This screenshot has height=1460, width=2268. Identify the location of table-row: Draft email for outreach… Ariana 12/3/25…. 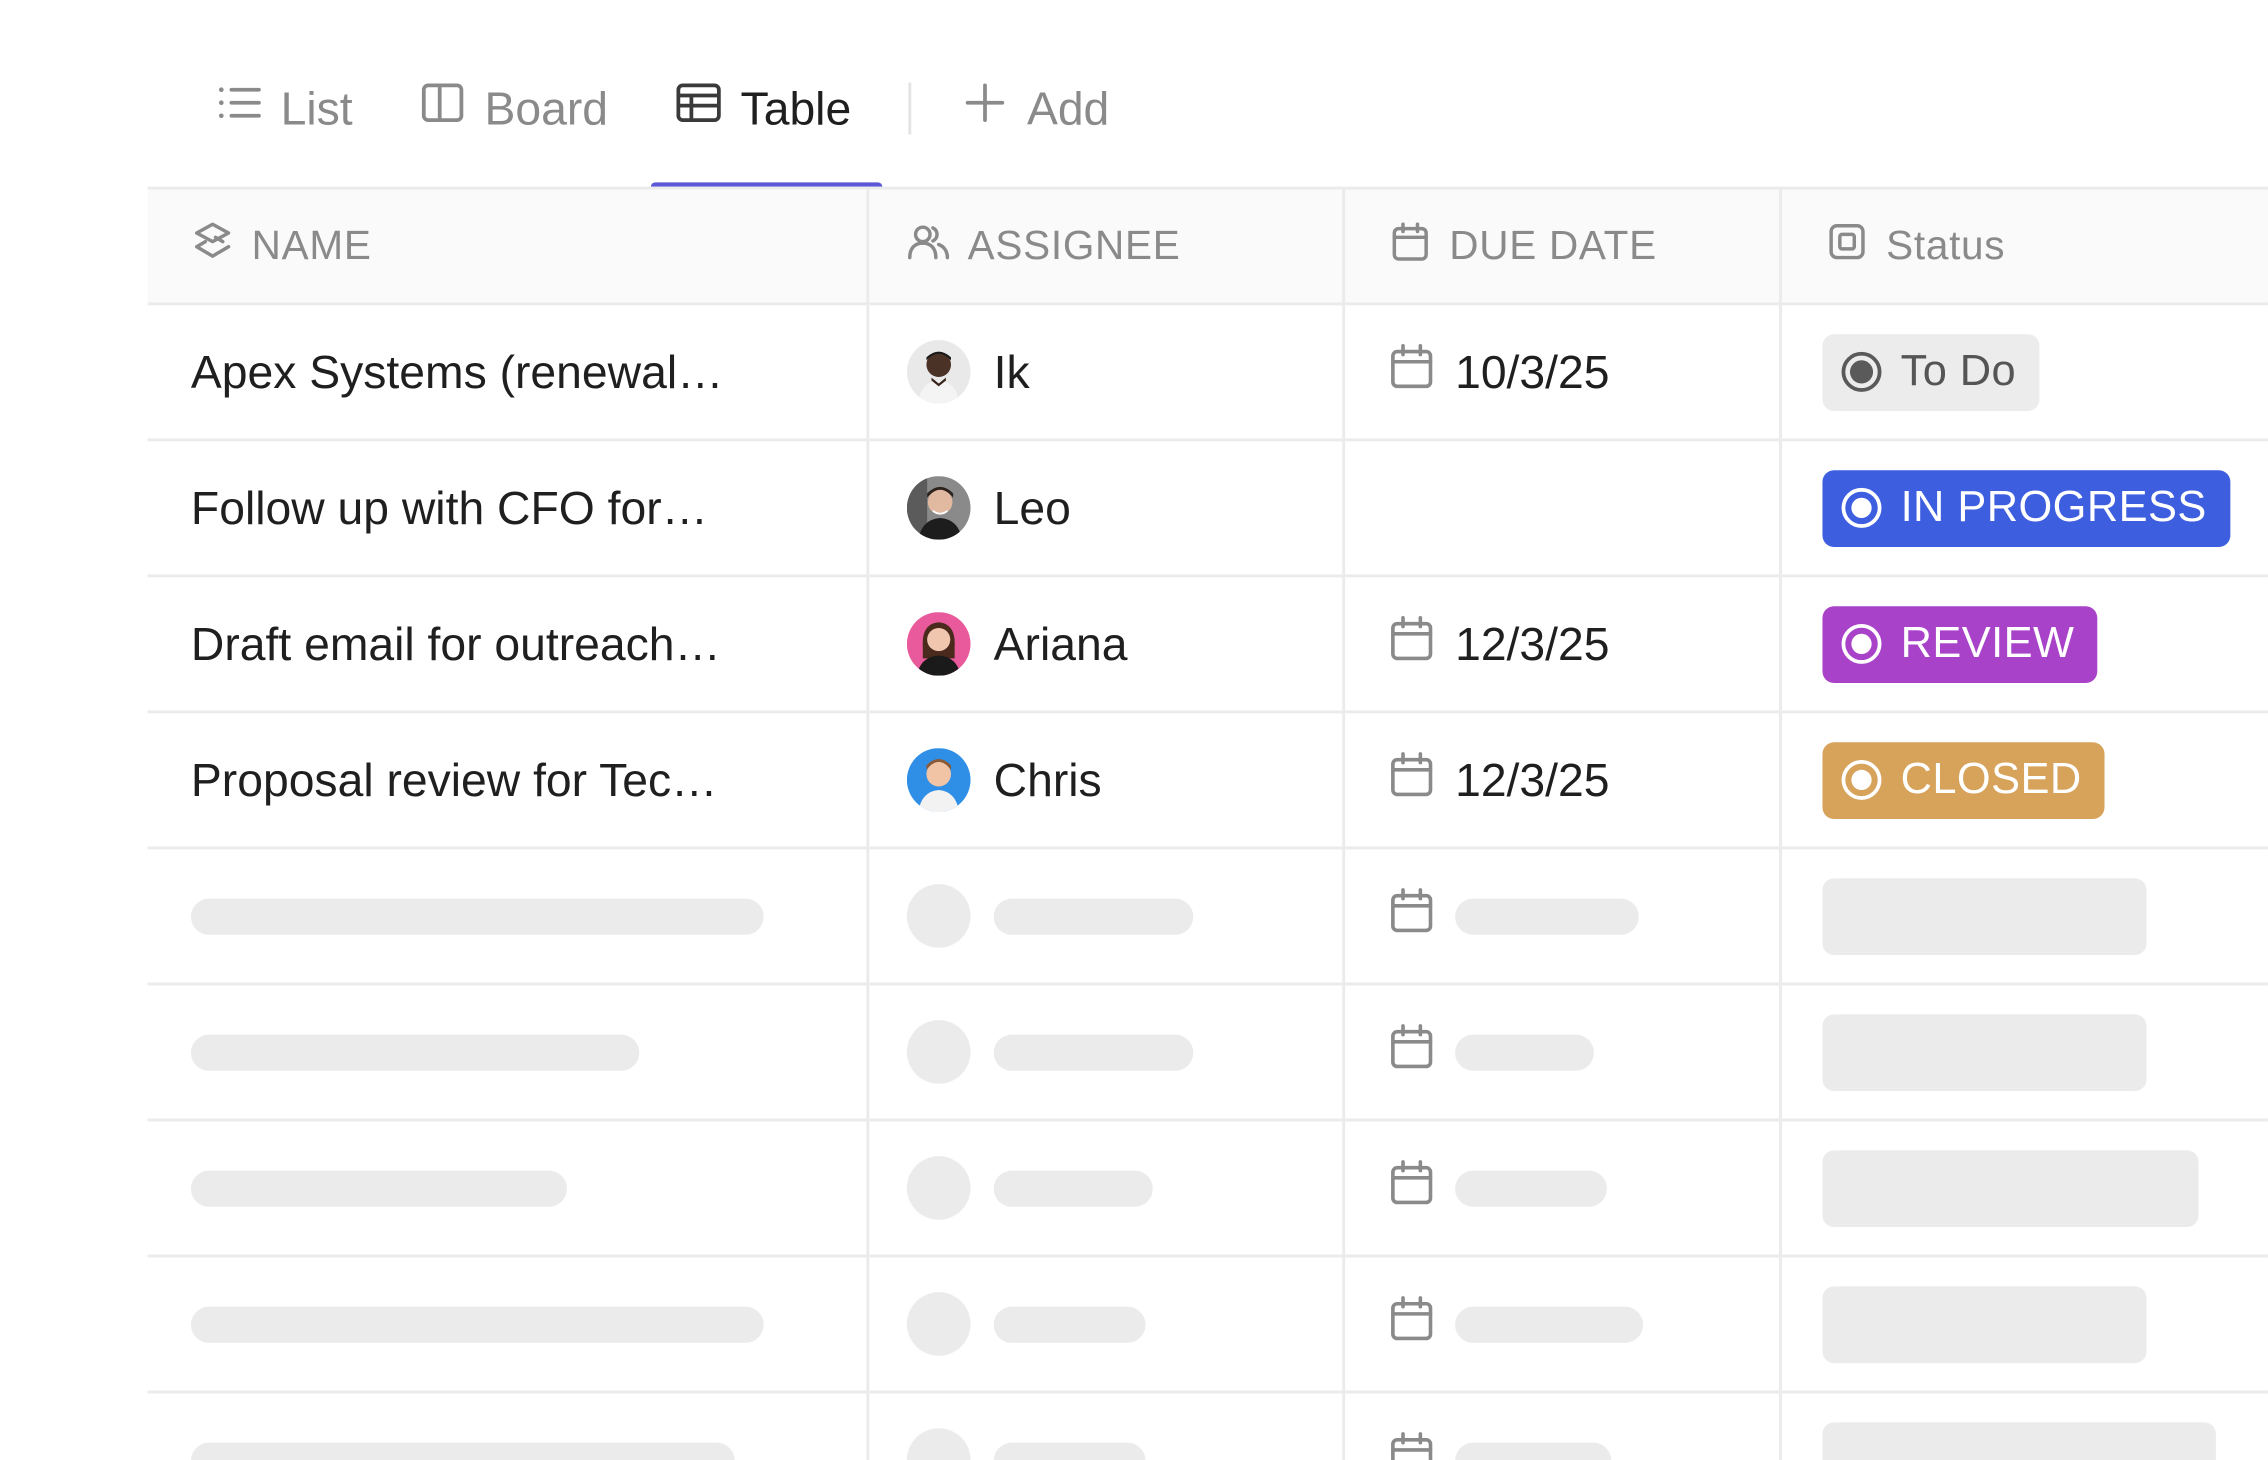
(1207, 645).